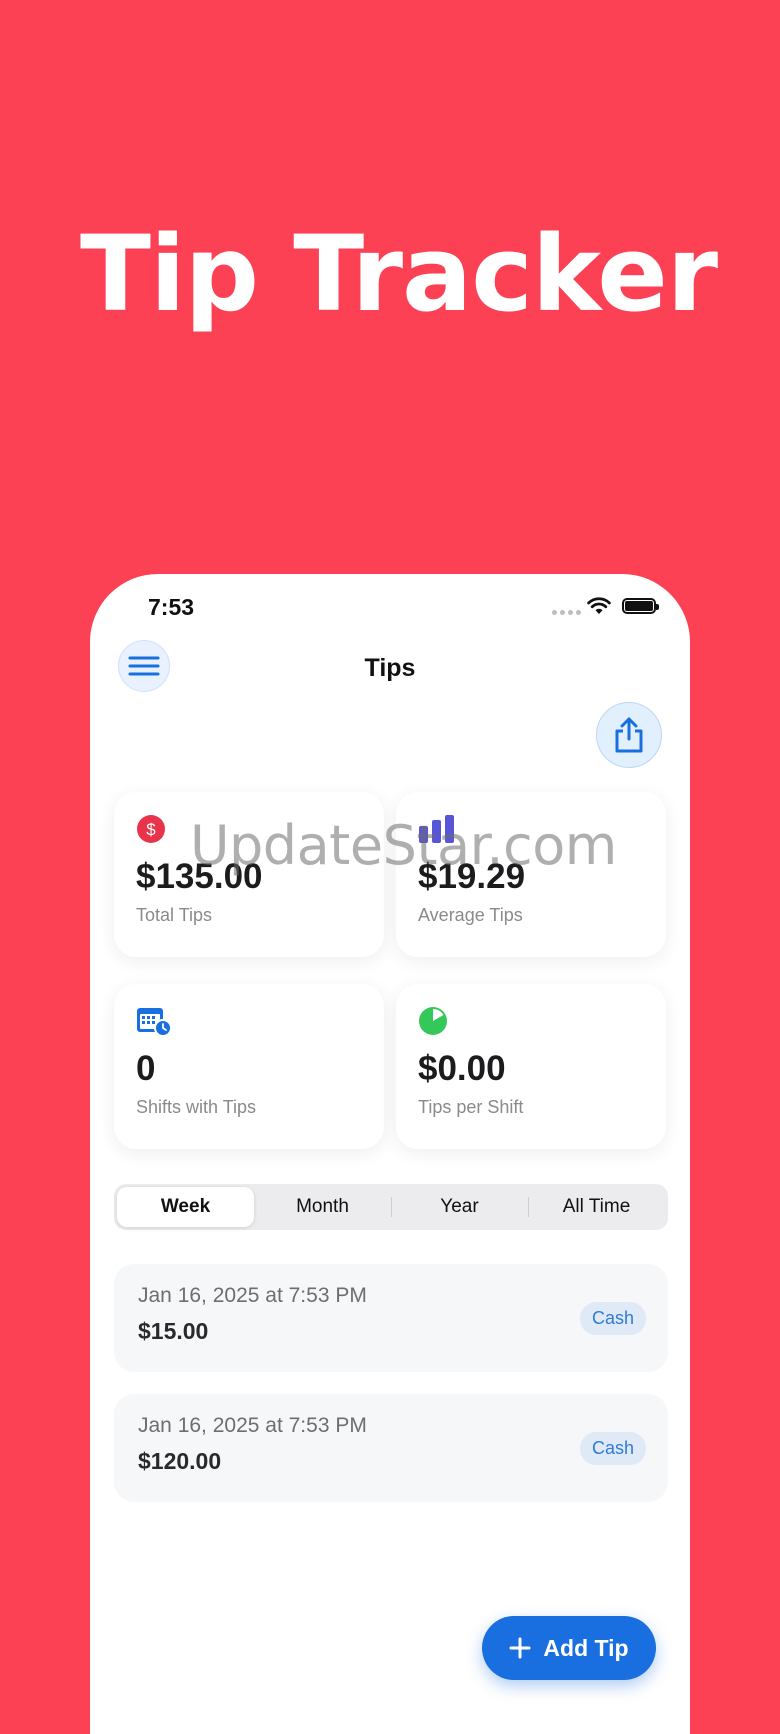  I want to click on shifts-label: Shifts with Tips, so click(196, 1106).